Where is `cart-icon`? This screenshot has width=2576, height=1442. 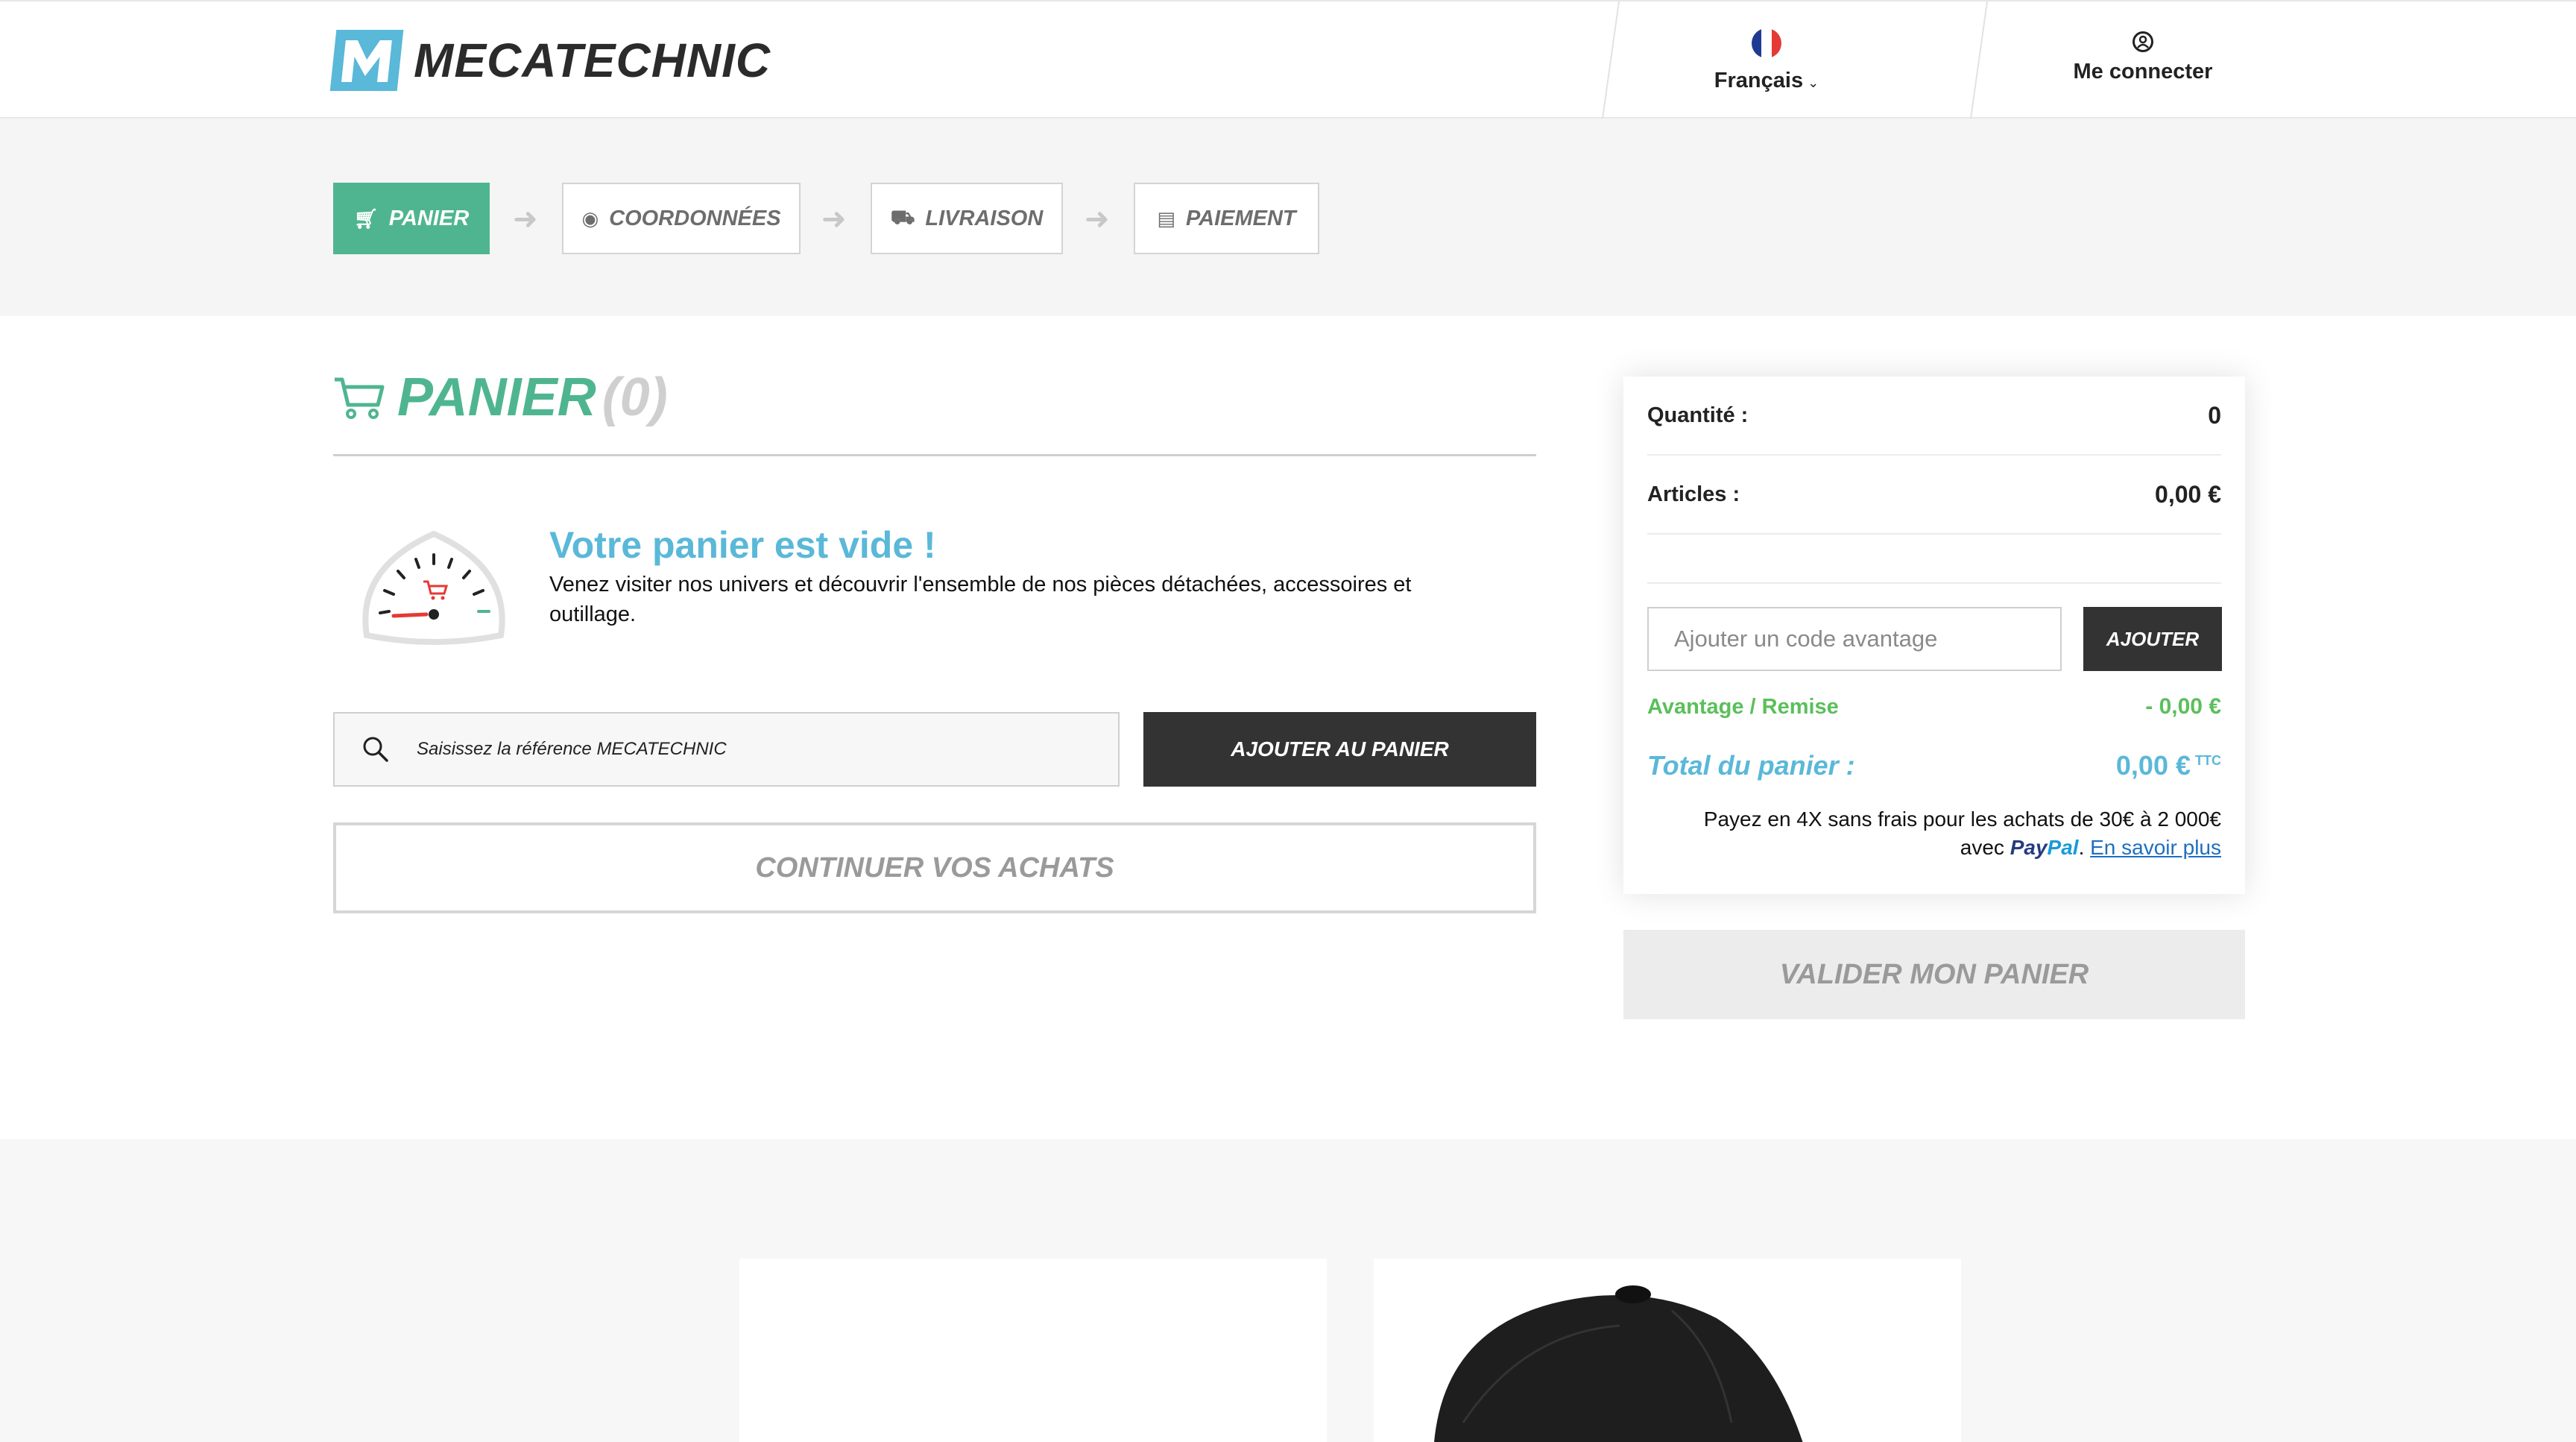 cart-icon is located at coordinates (360, 398).